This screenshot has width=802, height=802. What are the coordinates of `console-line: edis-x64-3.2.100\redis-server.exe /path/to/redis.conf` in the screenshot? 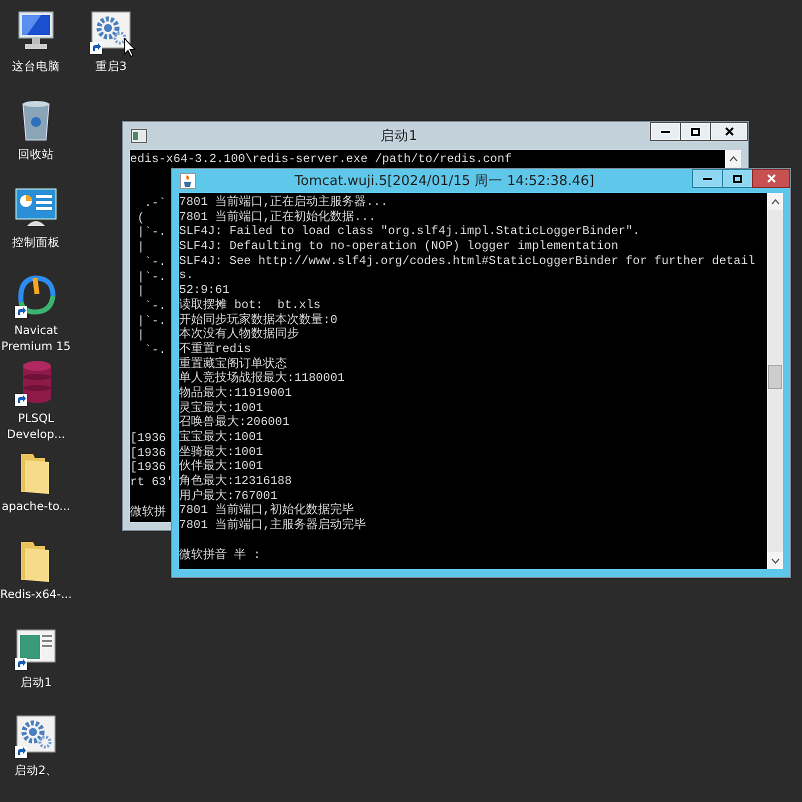 It's located at (321, 159).